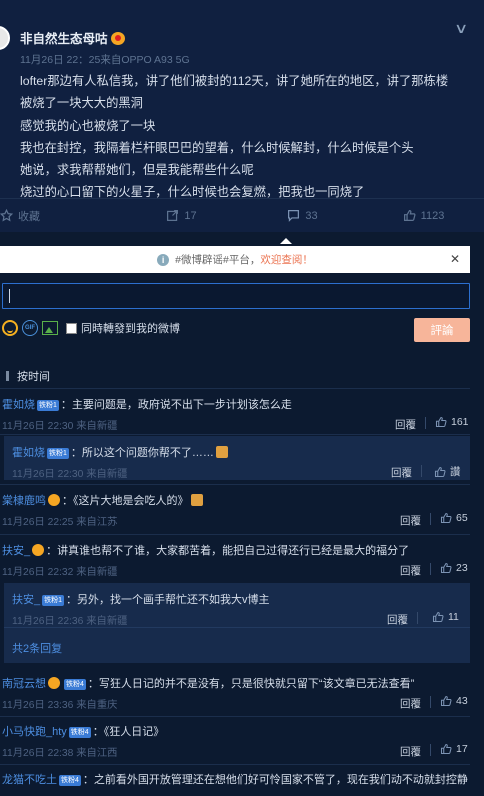  Describe the element at coordinates (423, 215) in the screenshot. I see `like-button: 1123` at that location.